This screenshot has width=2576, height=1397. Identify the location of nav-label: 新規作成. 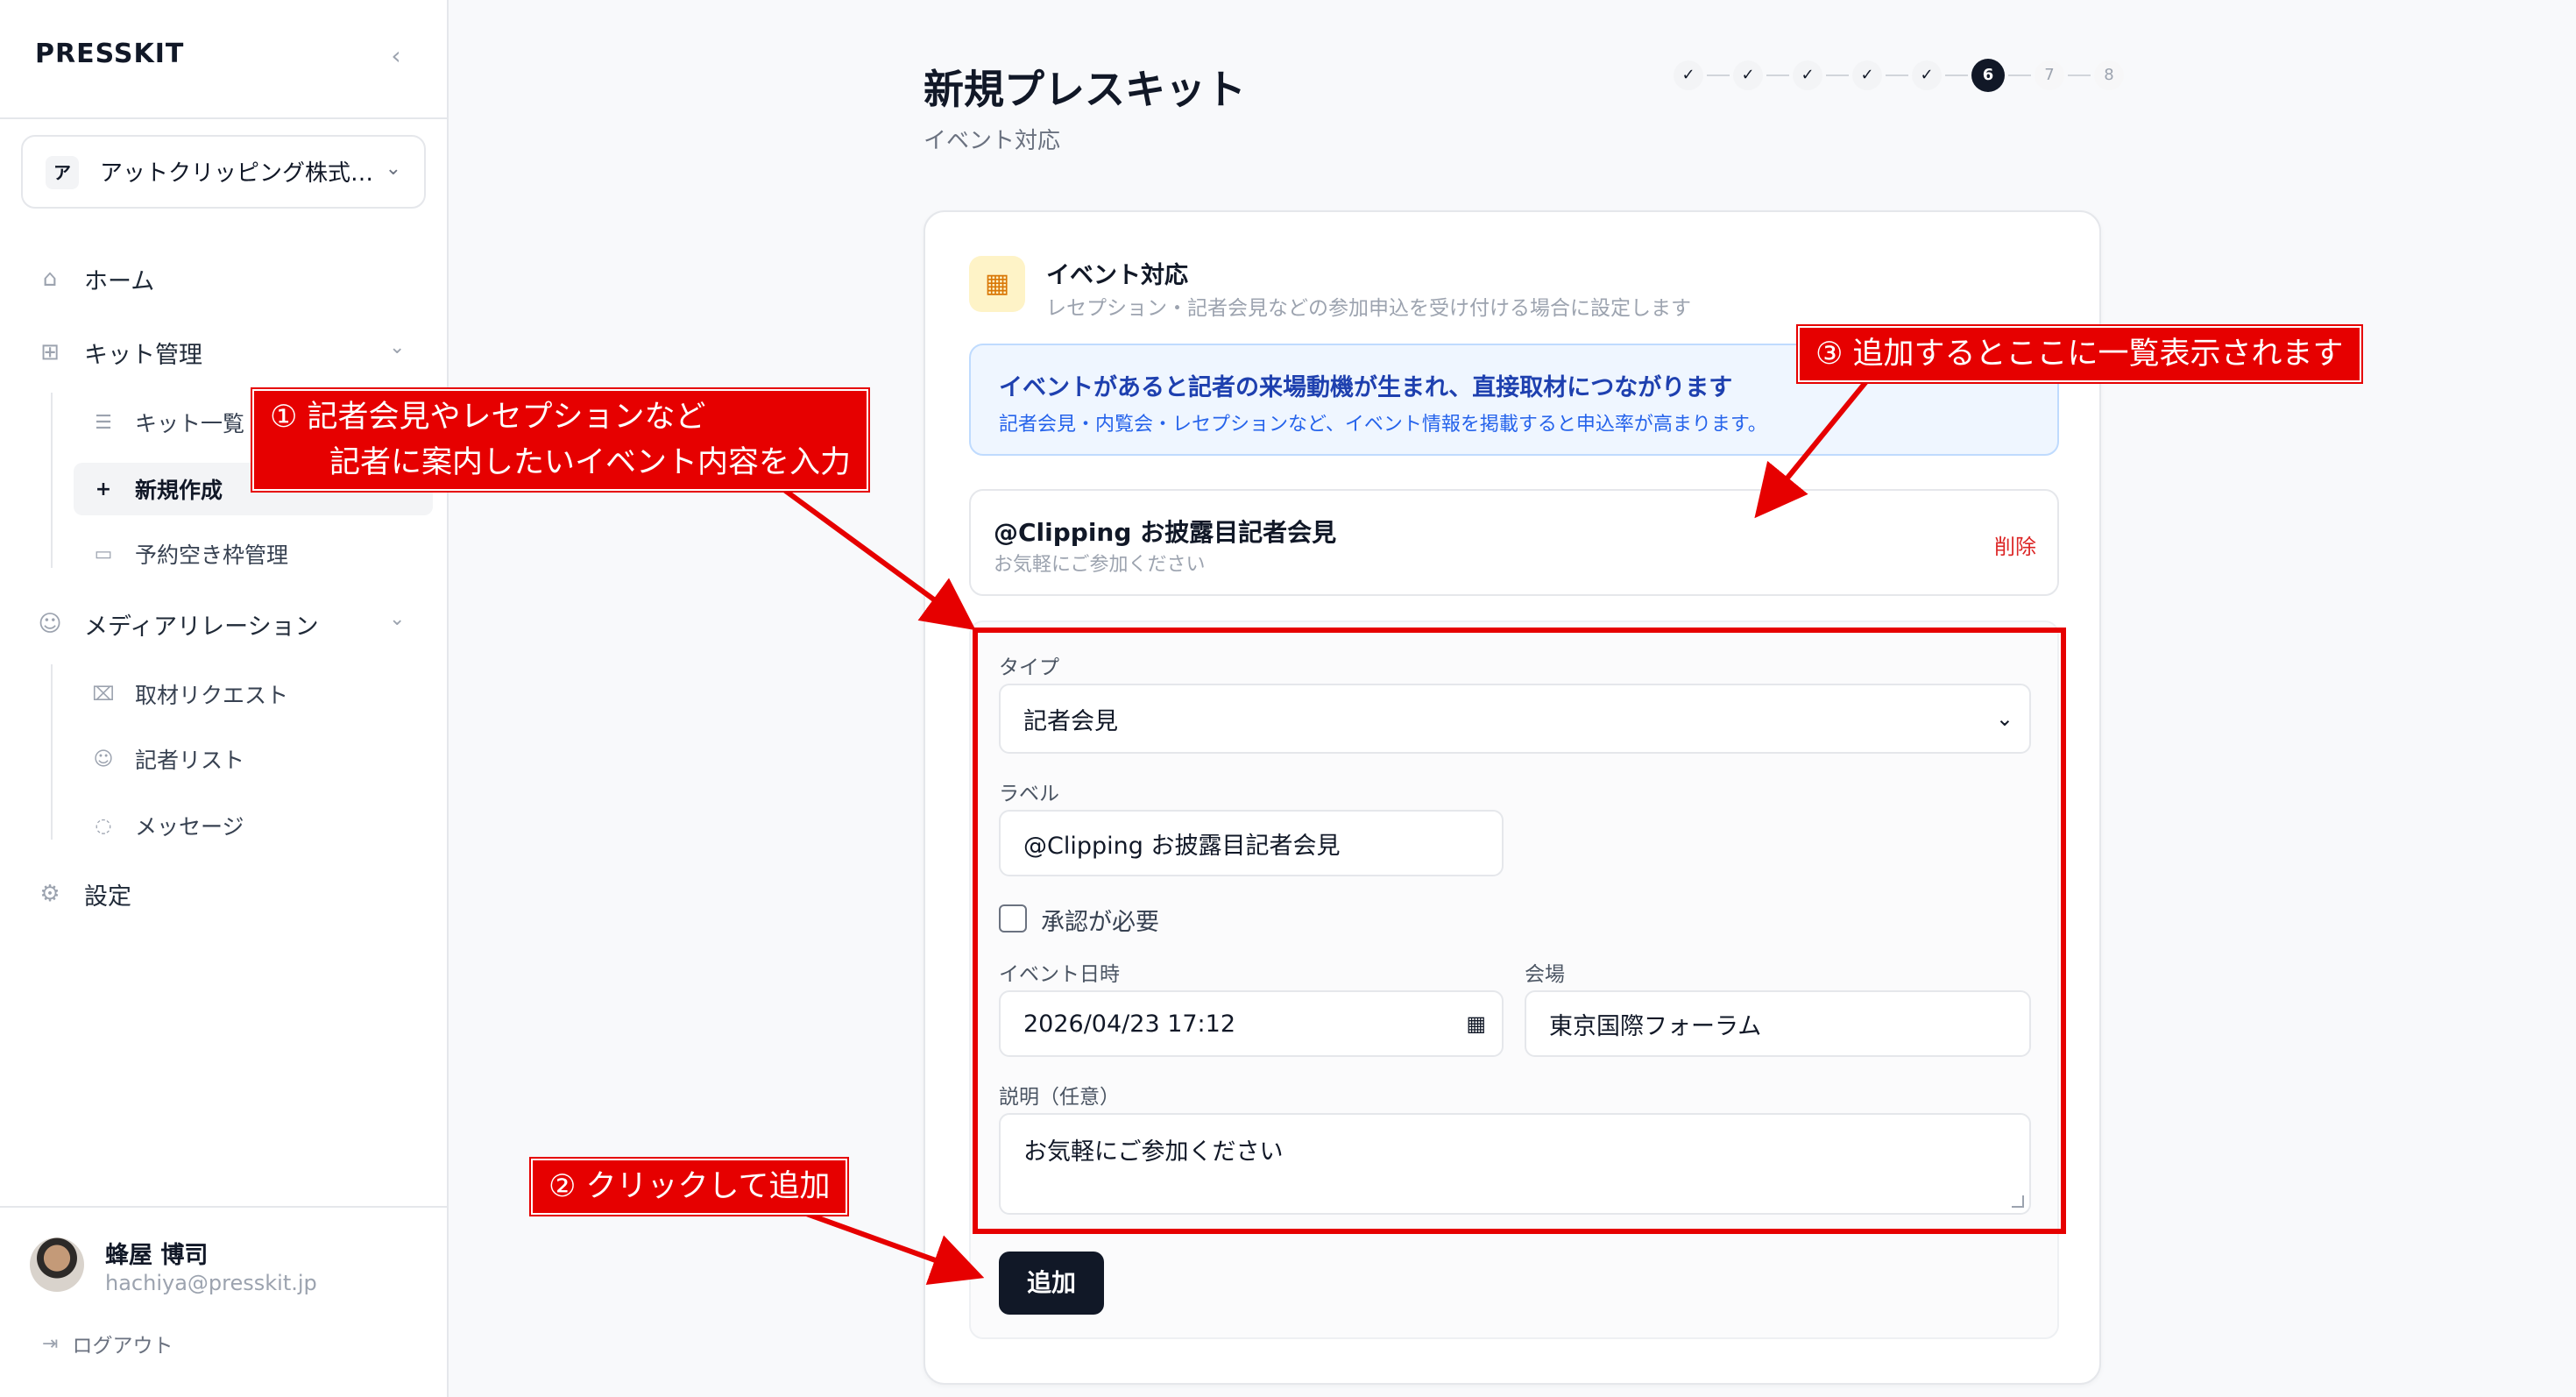
(179, 490).